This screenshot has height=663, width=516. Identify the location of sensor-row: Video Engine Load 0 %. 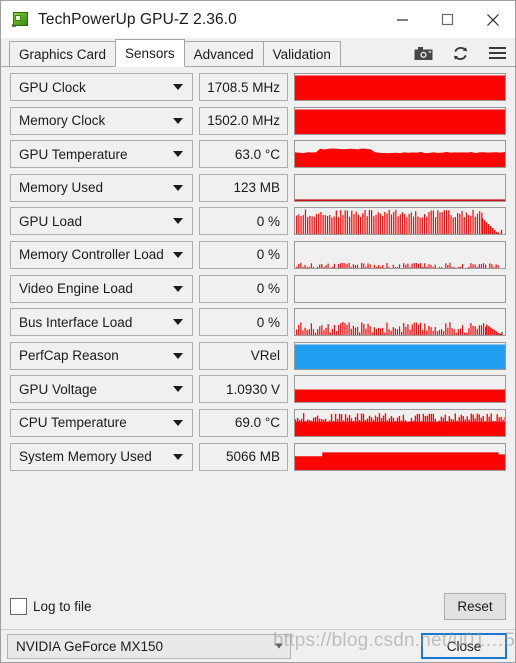
(258, 288).